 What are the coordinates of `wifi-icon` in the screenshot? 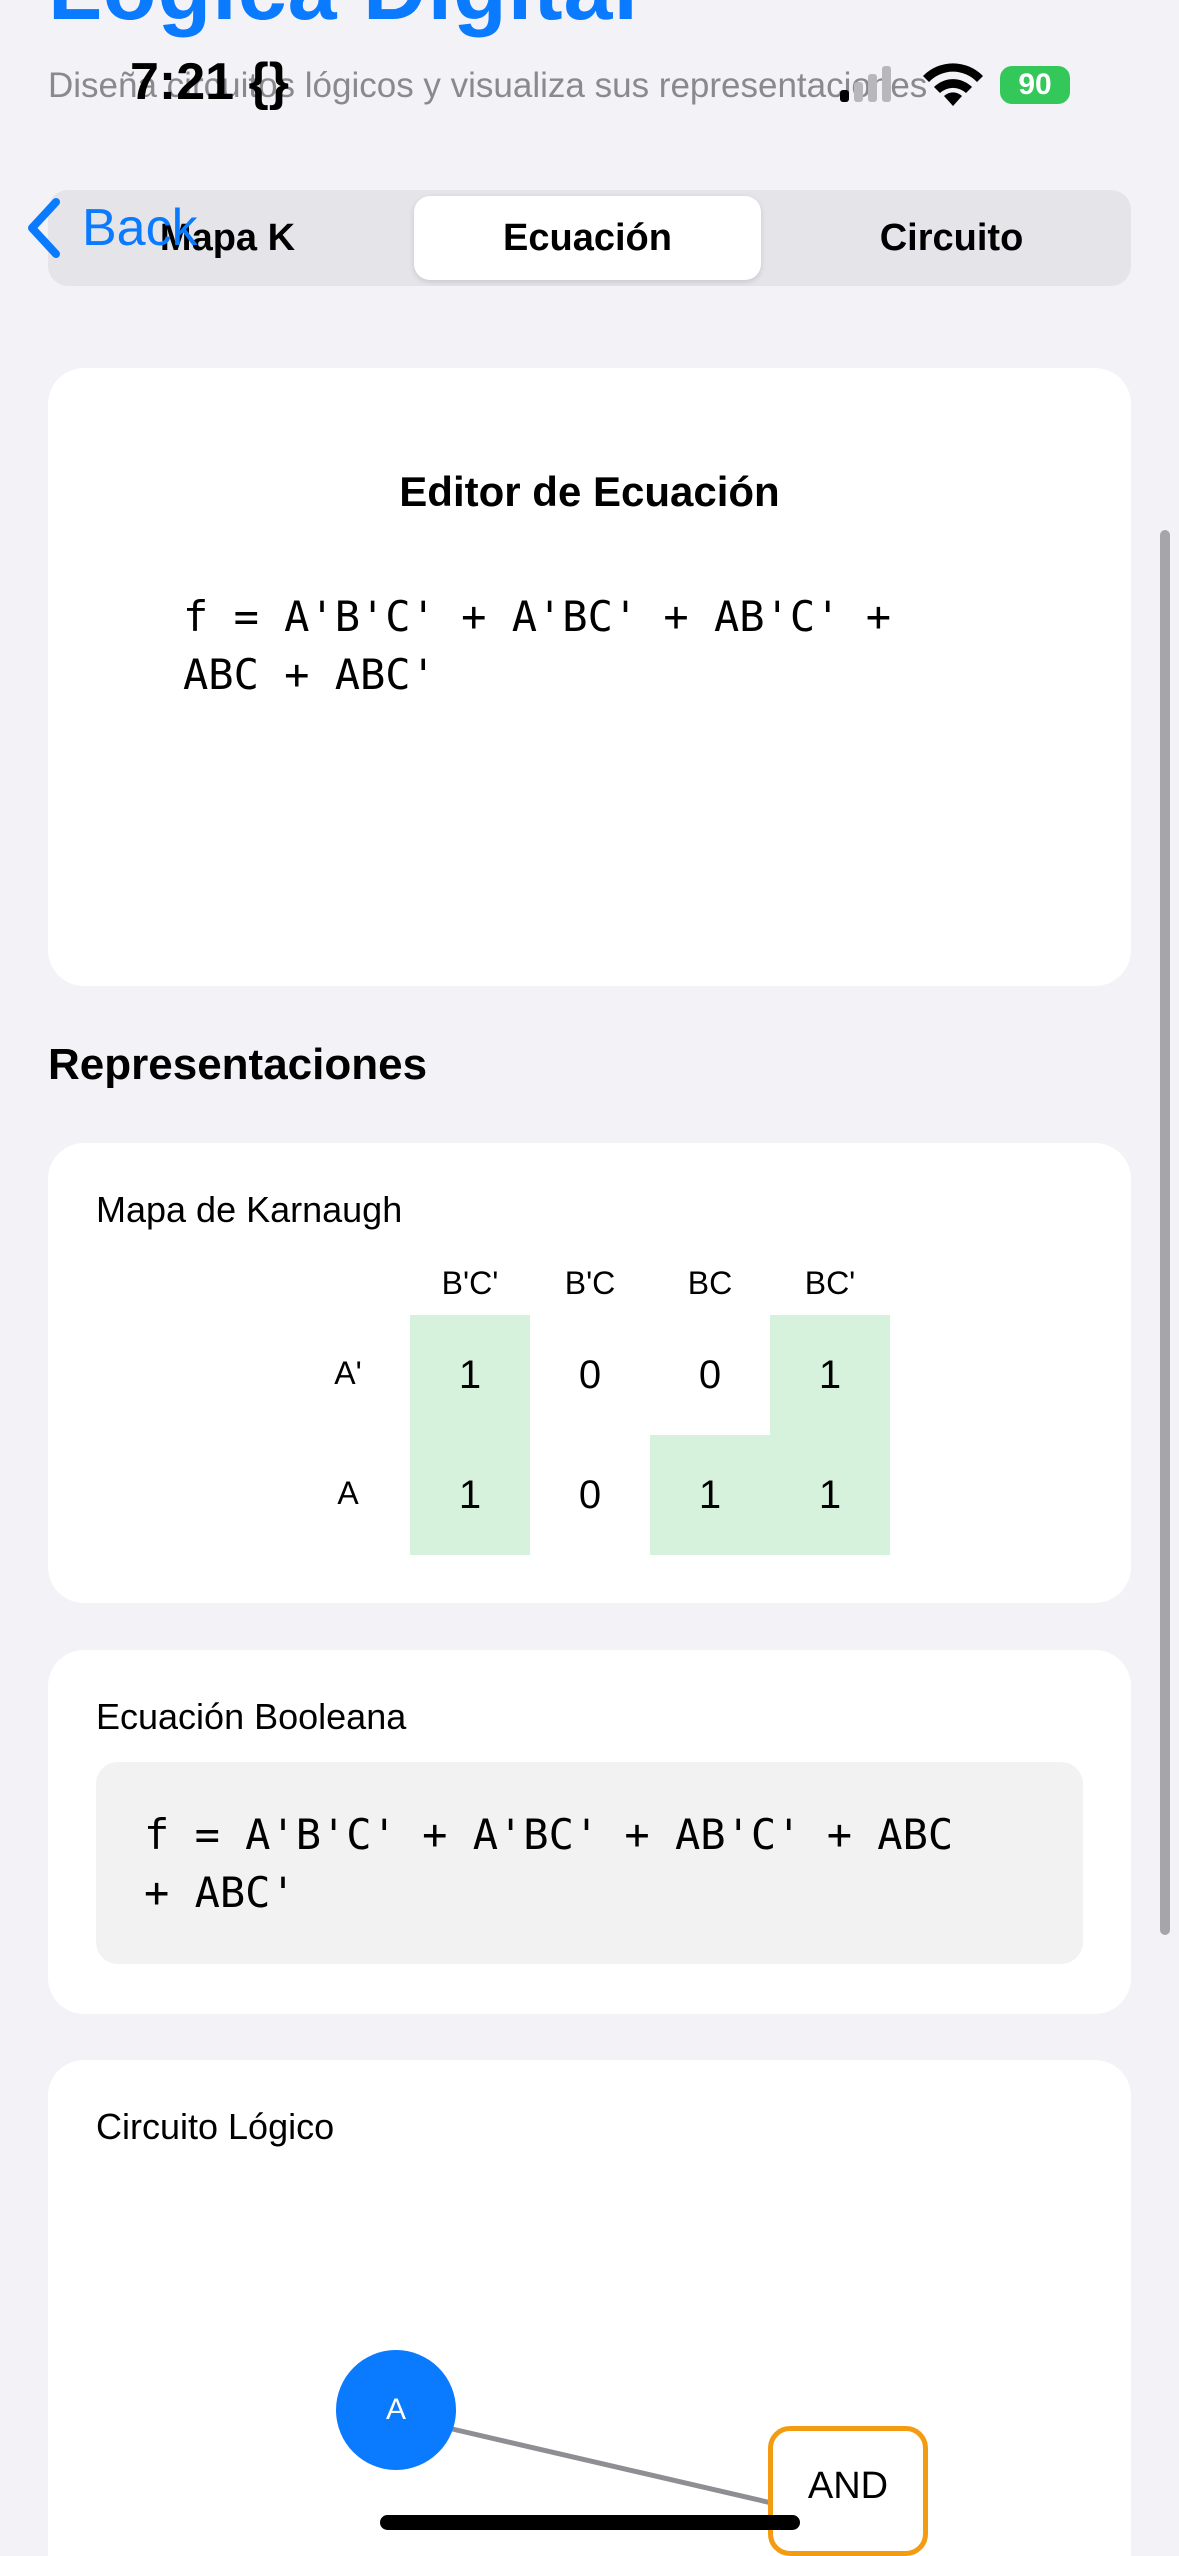 It's located at (953, 84).